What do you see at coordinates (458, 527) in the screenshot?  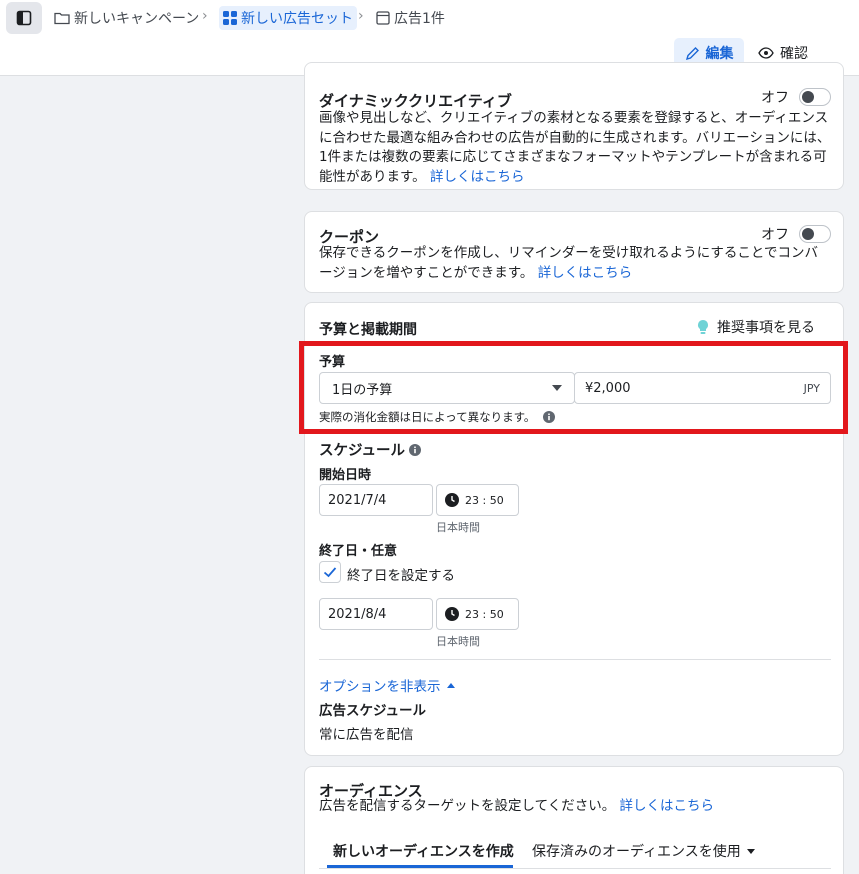 I see `start-timezone: 日本時間` at bounding box center [458, 527].